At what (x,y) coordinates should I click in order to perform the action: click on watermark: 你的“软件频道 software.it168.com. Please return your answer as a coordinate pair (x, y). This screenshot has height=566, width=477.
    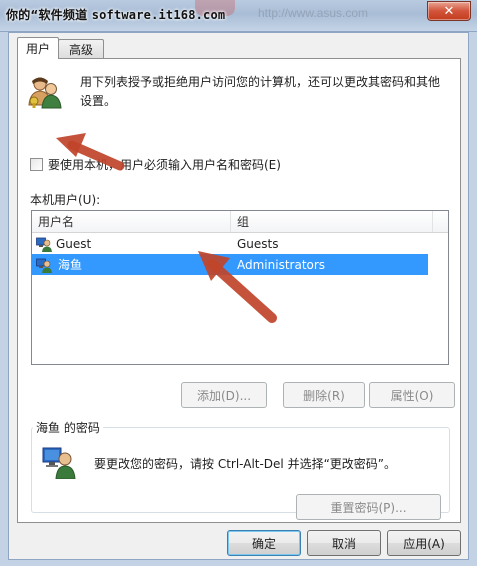
    Looking at the image, I should click on (115, 14).